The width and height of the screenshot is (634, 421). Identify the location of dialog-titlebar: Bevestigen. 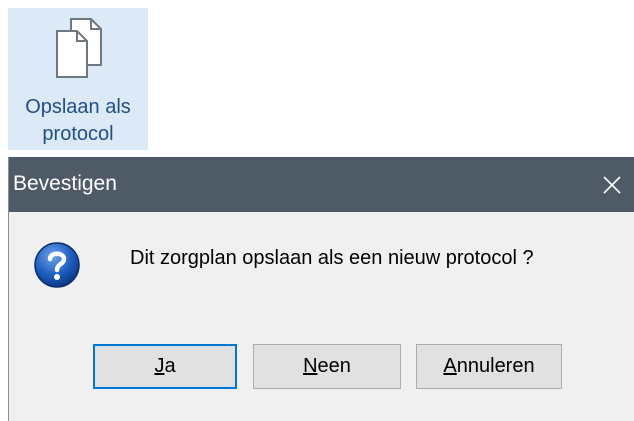
(321, 184).